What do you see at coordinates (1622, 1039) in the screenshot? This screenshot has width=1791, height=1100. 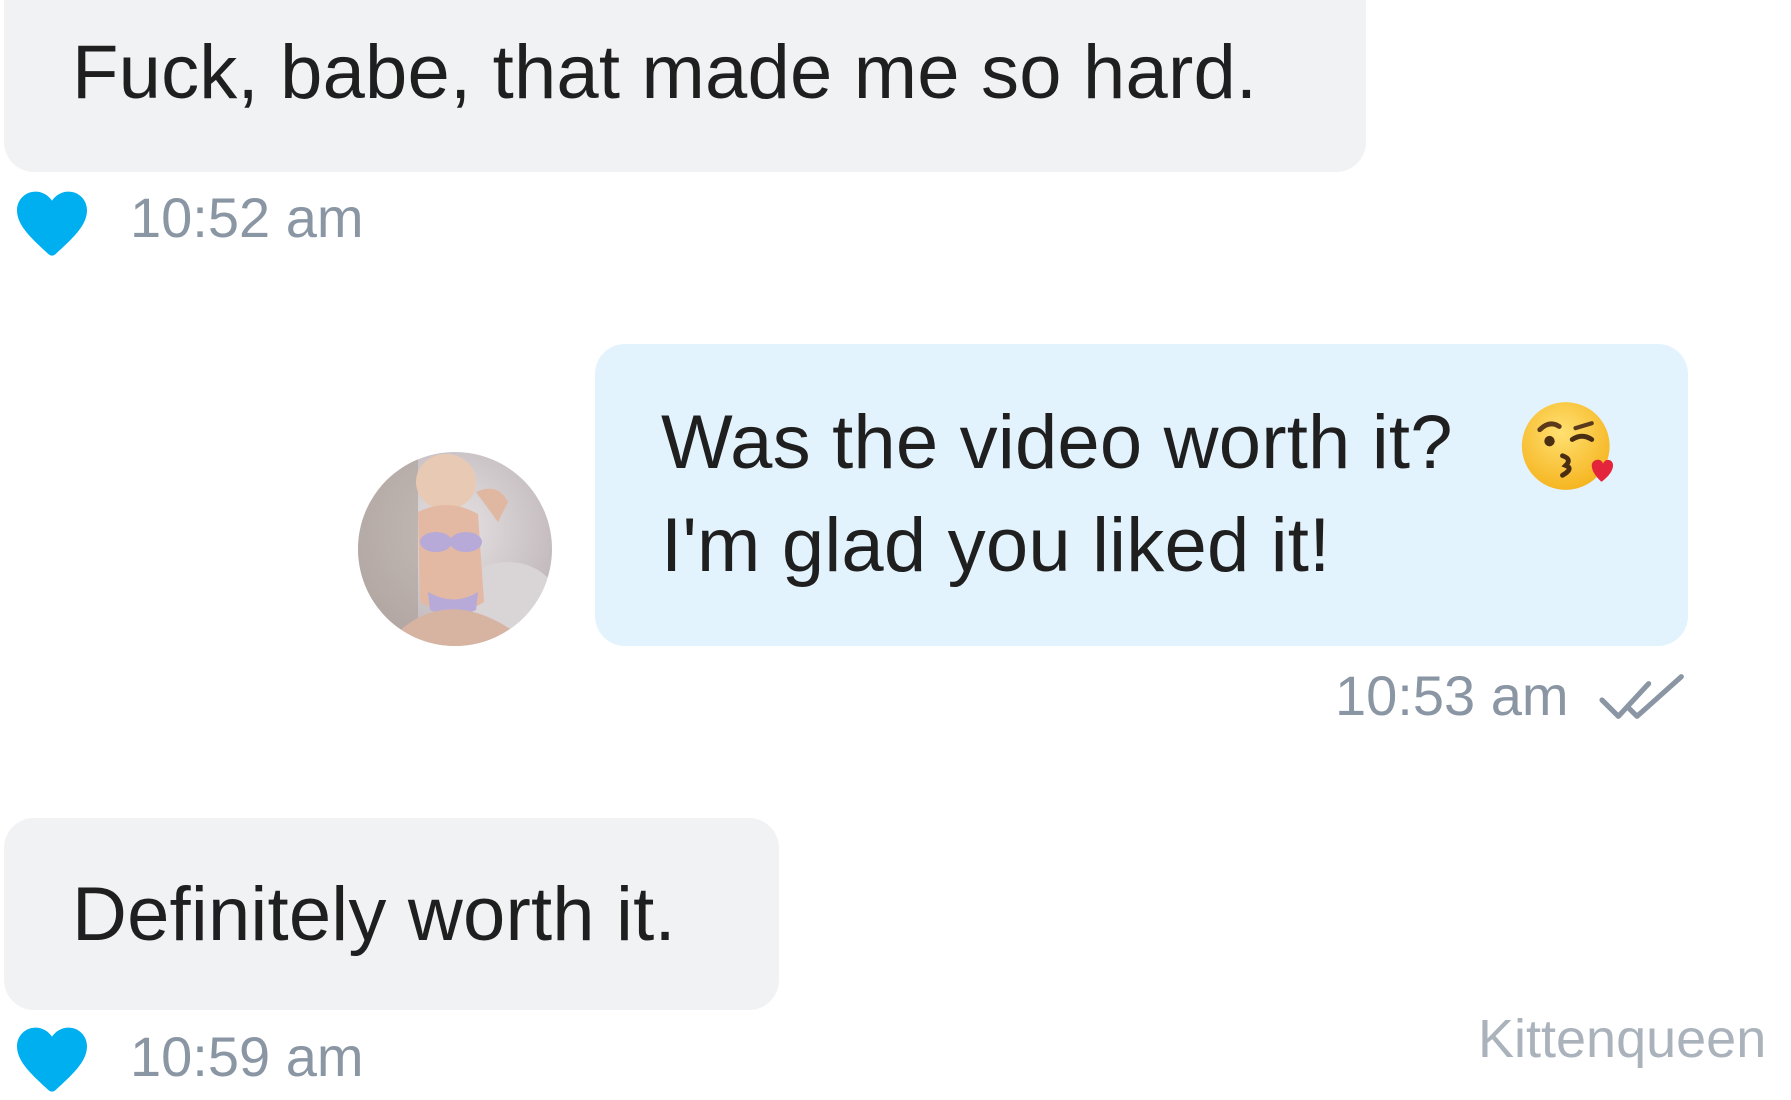 I see `watermark: Kittenqueen` at bounding box center [1622, 1039].